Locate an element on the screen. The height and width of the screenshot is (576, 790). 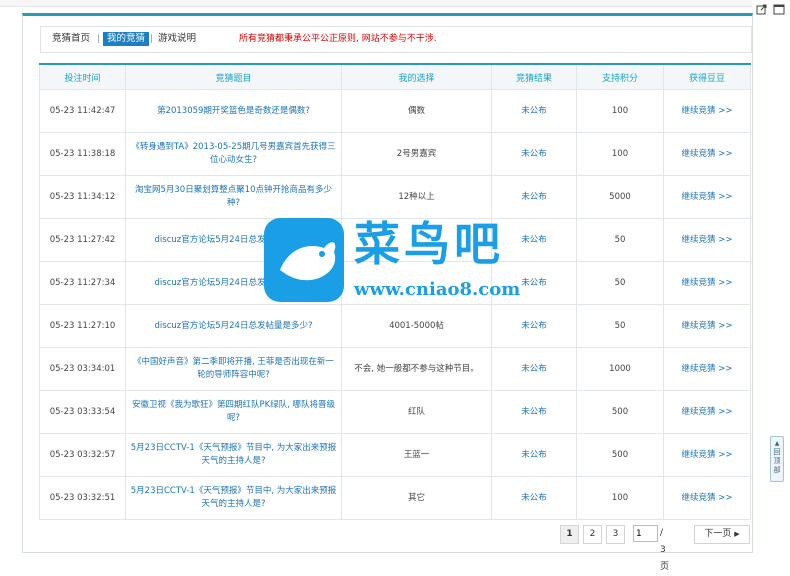
bet-time-cell: 05-23 03:32:51 is located at coordinates (82, 498).